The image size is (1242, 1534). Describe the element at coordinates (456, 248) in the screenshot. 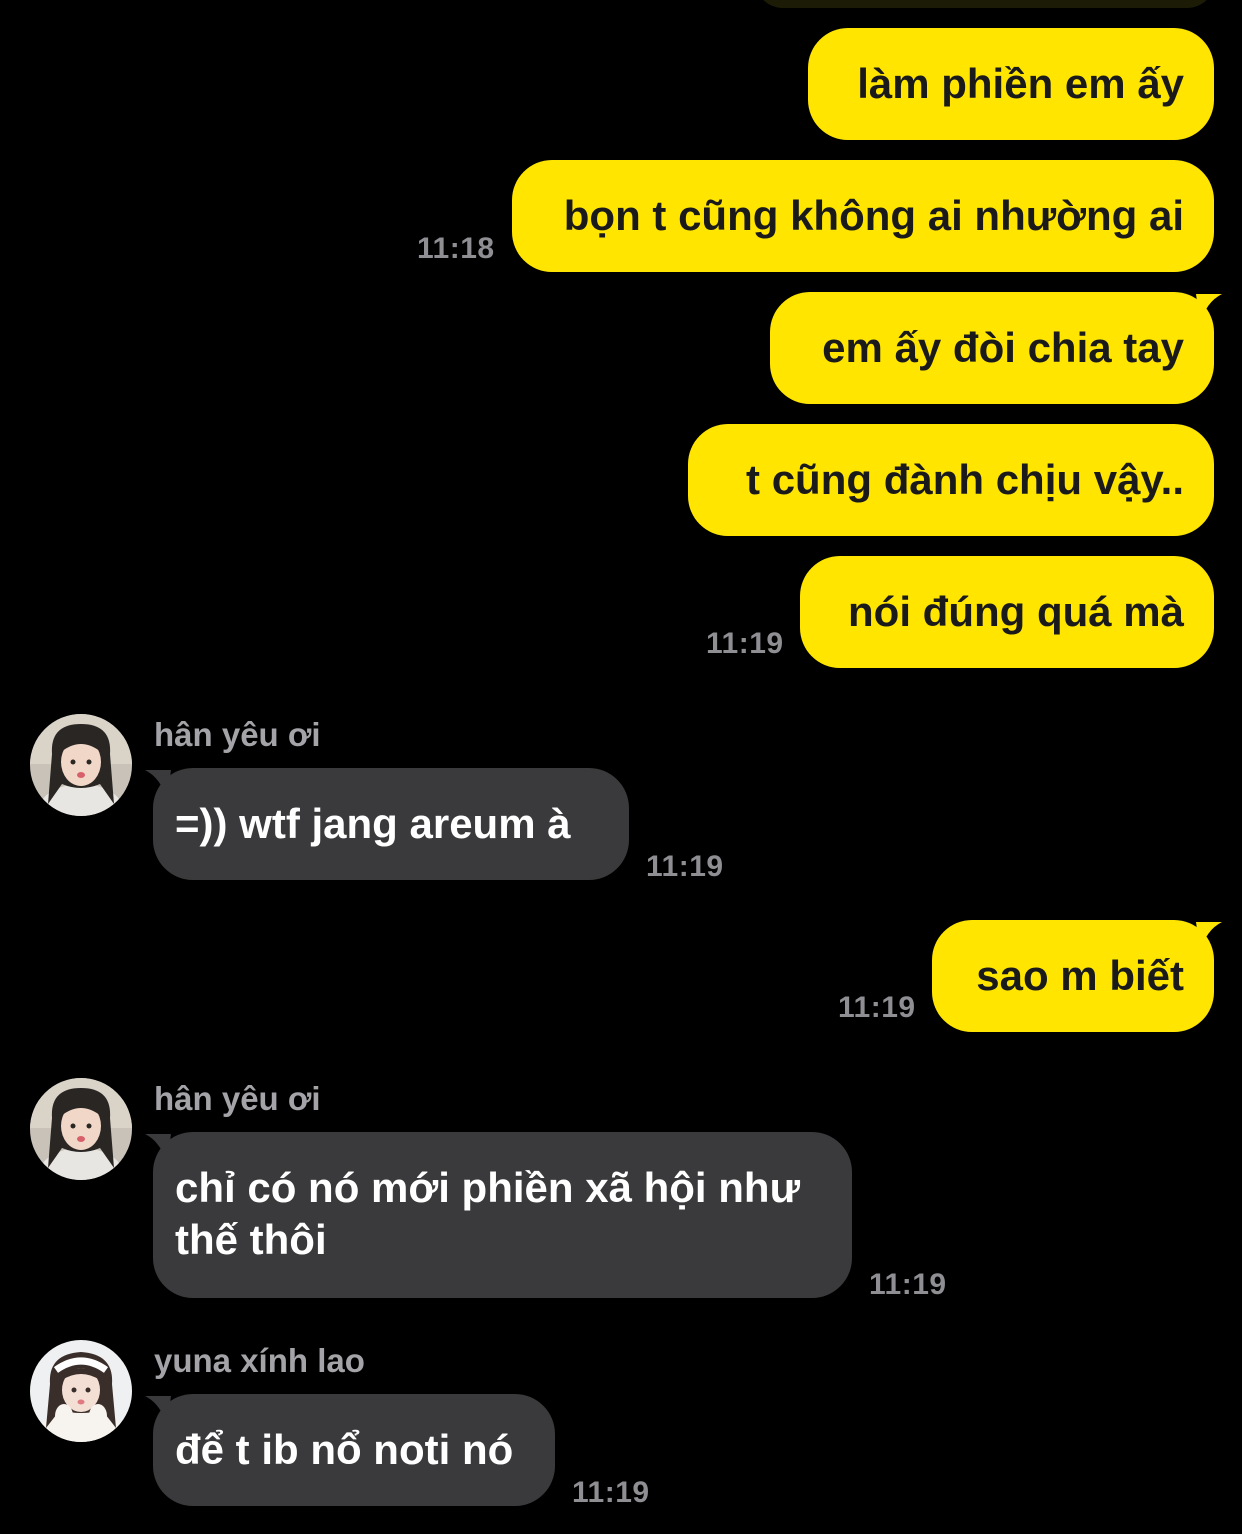

I see `message-timestamp: 11:18` at that location.